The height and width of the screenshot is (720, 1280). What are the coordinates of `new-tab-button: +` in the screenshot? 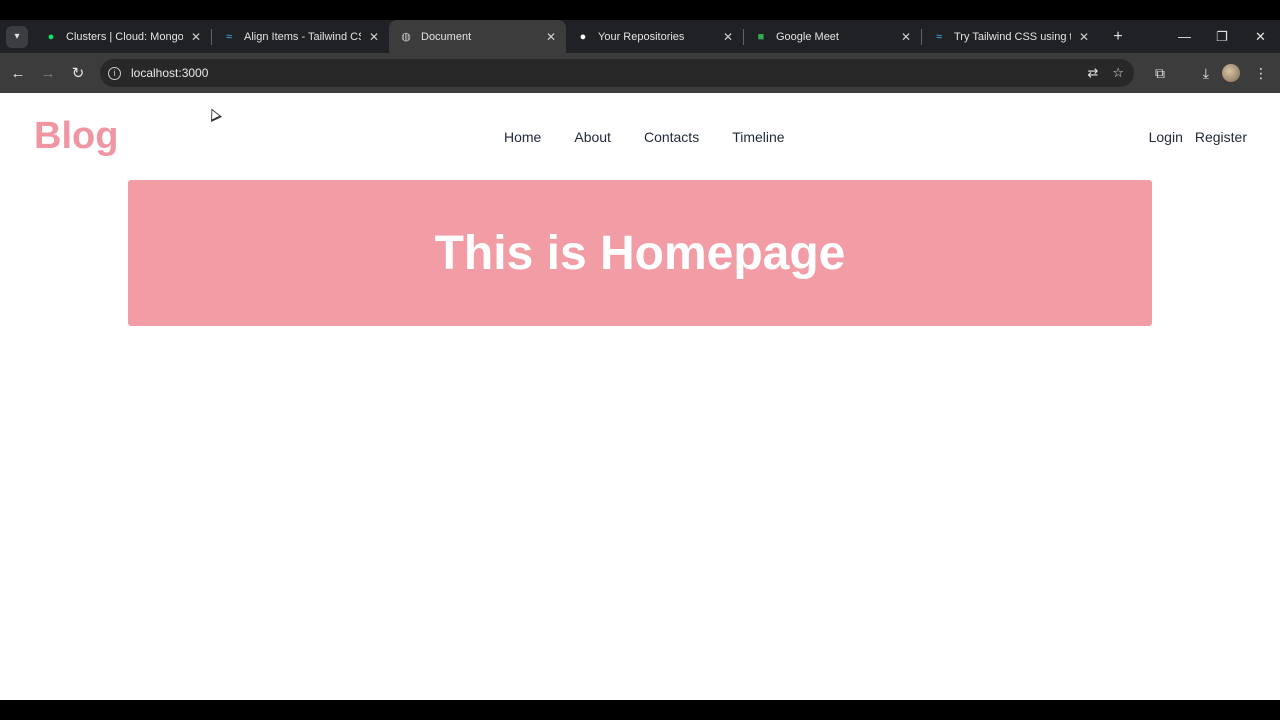 It's located at (1118, 37).